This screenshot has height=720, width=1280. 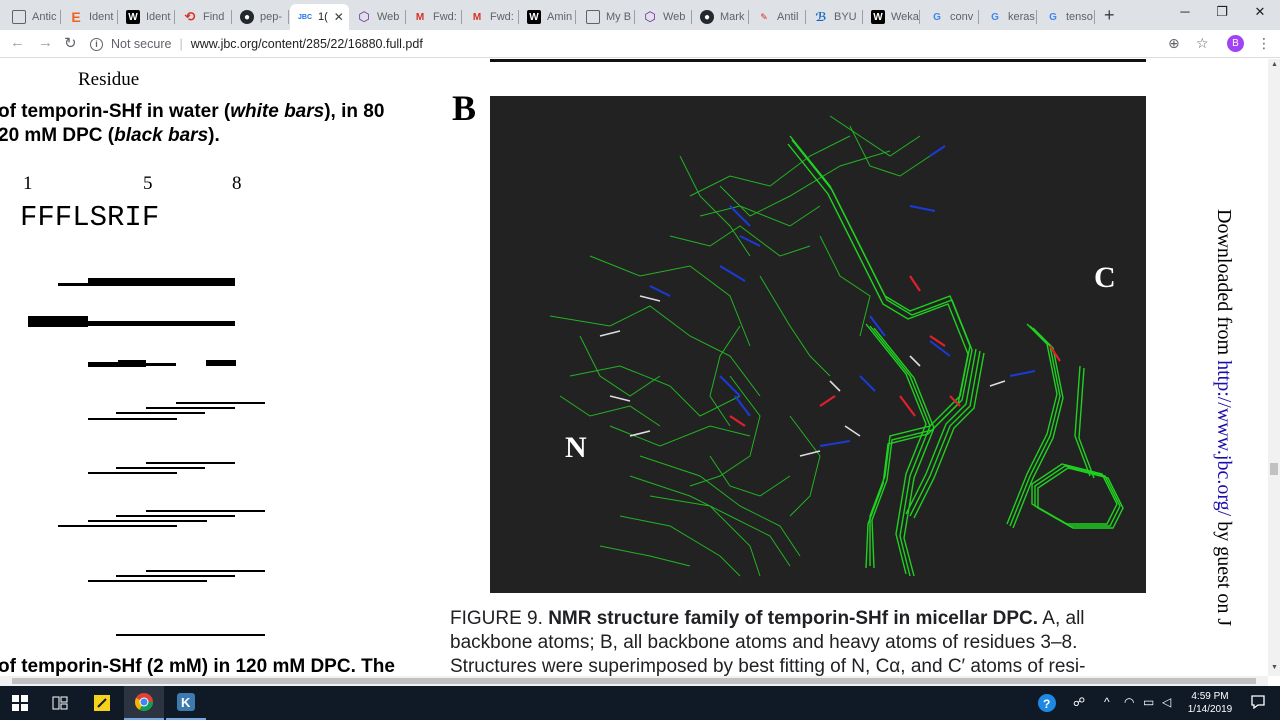 What do you see at coordinates (1222, 12) in the screenshot?
I see `maximize-button: ❐` at bounding box center [1222, 12].